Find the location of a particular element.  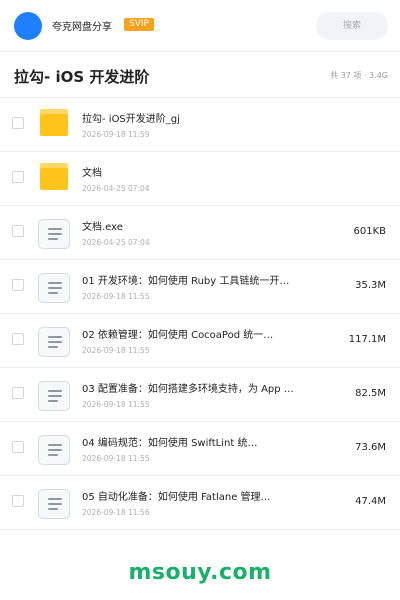

list-item: 拉勾- iOS开发进阶_gj 2026-09-18 11:59 is located at coordinates (200, 125).